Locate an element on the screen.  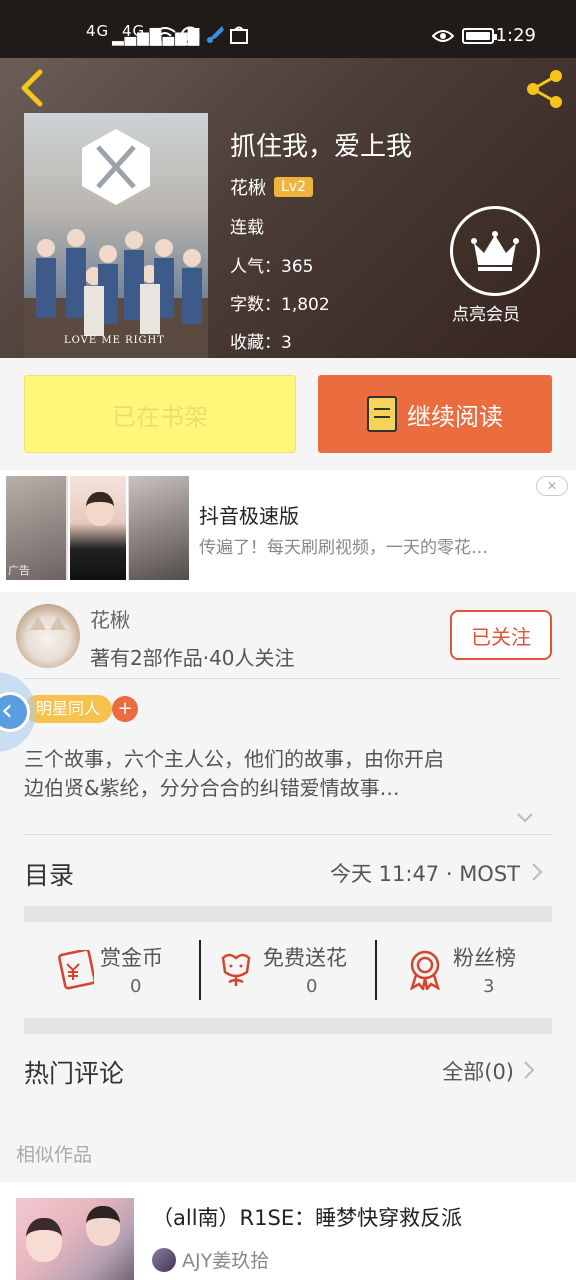
vip-button is located at coordinates (495, 251).